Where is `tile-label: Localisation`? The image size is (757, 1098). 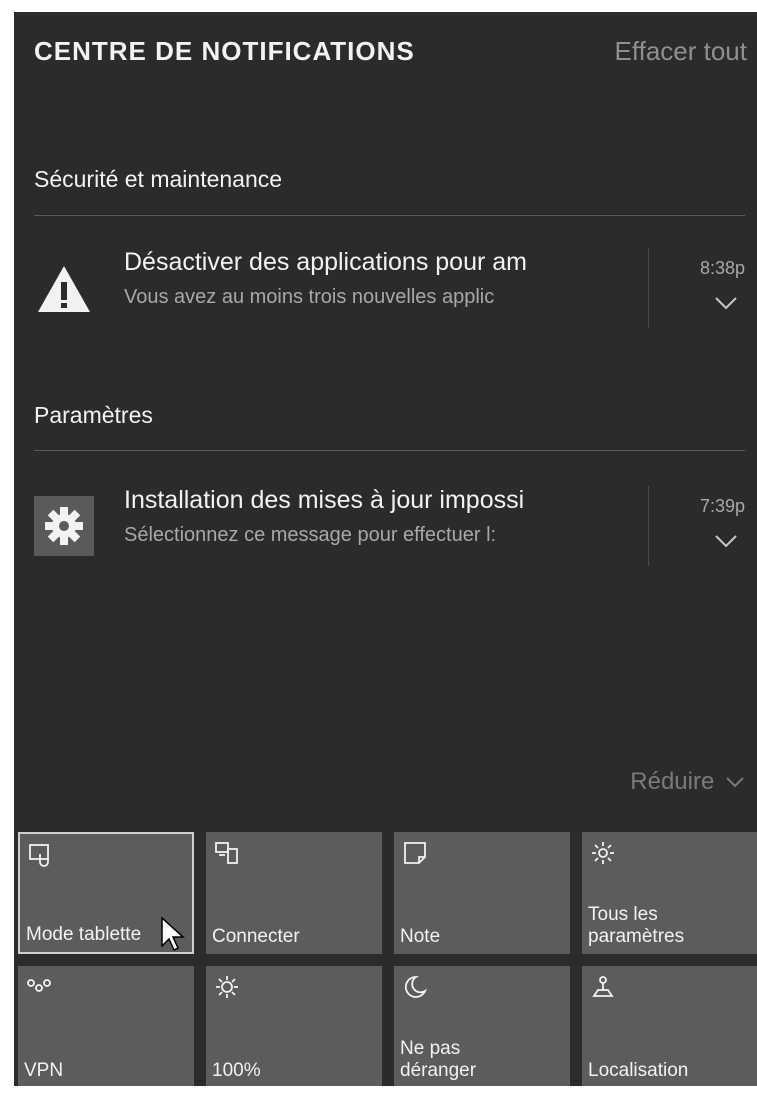
tile-label: Localisation is located at coordinates (638, 1070).